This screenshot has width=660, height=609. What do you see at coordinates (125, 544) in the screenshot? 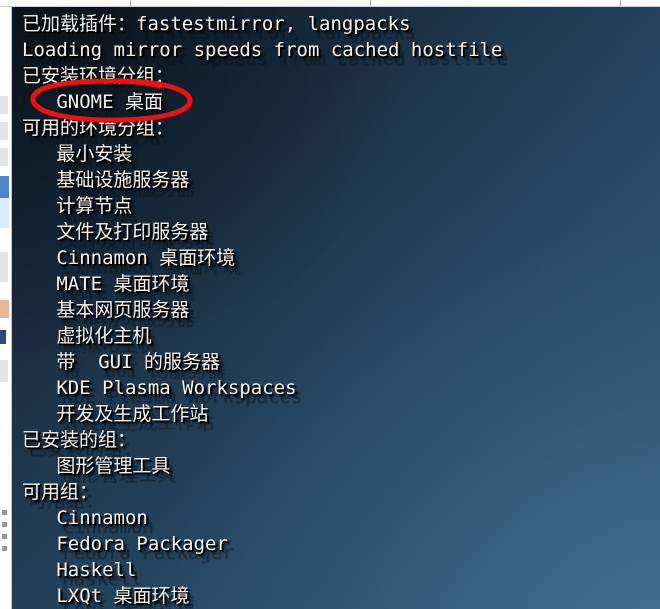
I see `terminal-line: Fedora Packager` at bounding box center [125, 544].